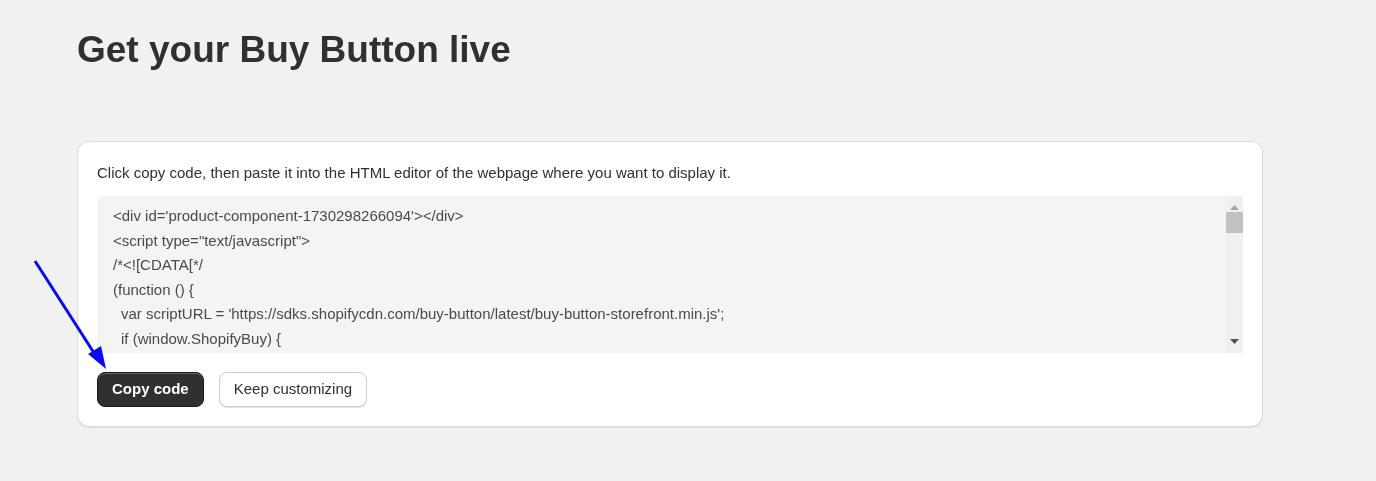 This screenshot has width=1376, height=481. I want to click on code-line: <div id='product-component-1730298266094'></div>, so click(289, 216).